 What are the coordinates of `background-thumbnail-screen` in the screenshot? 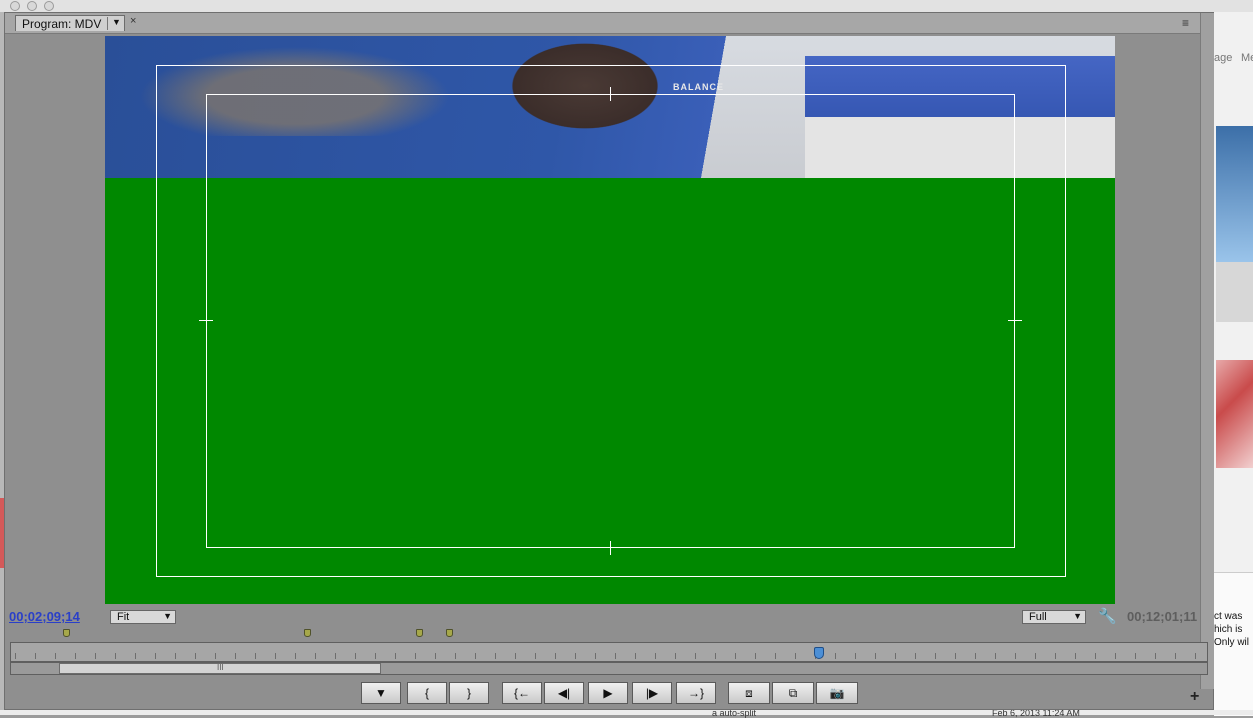 It's located at (1234, 194).